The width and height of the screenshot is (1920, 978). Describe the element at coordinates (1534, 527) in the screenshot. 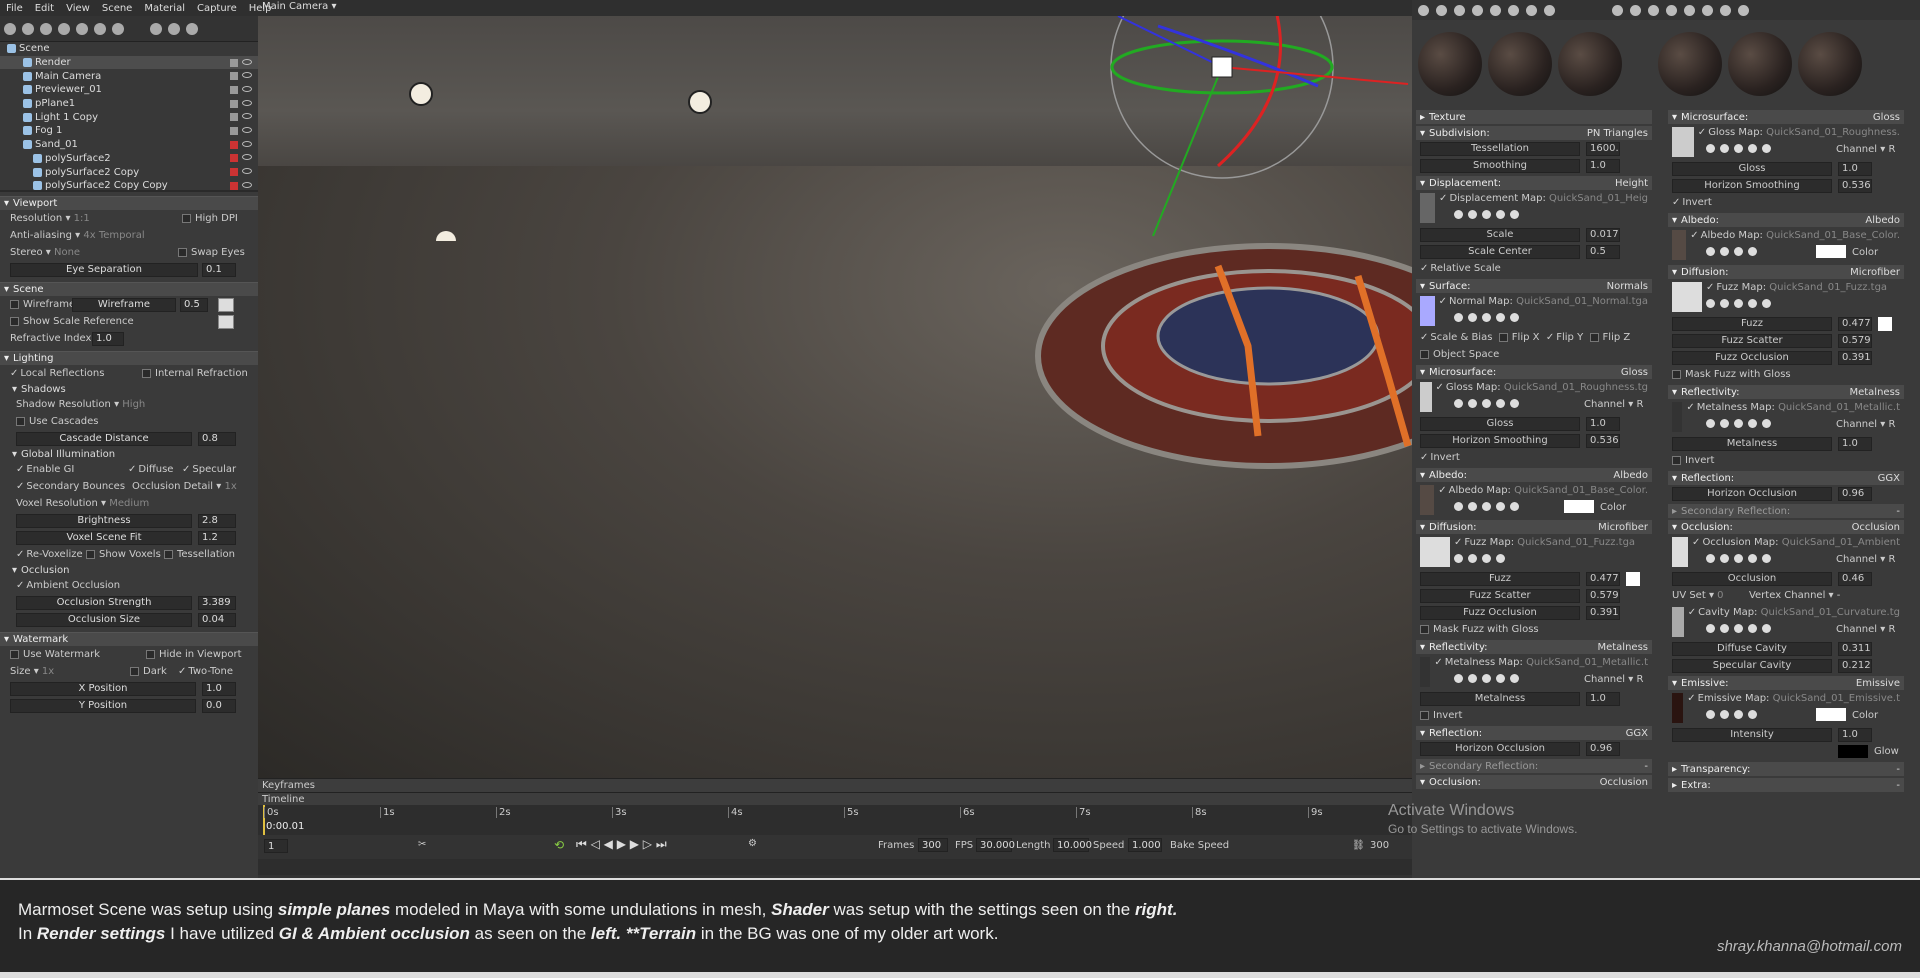

I see `diffusion-section: Diffusion:Microfiber` at that location.